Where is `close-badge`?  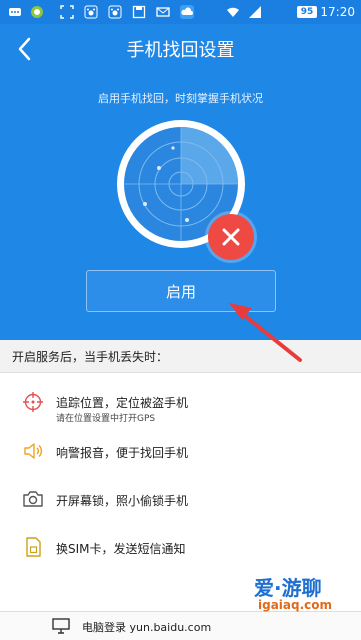 close-badge is located at coordinates (231, 237).